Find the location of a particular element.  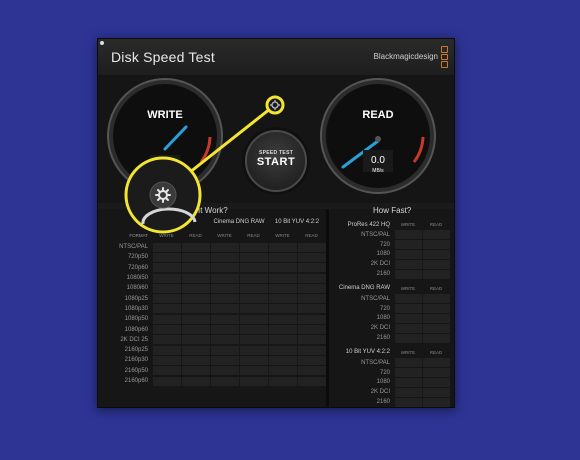

table-row: 1080p50 is located at coordinates (212, 319).